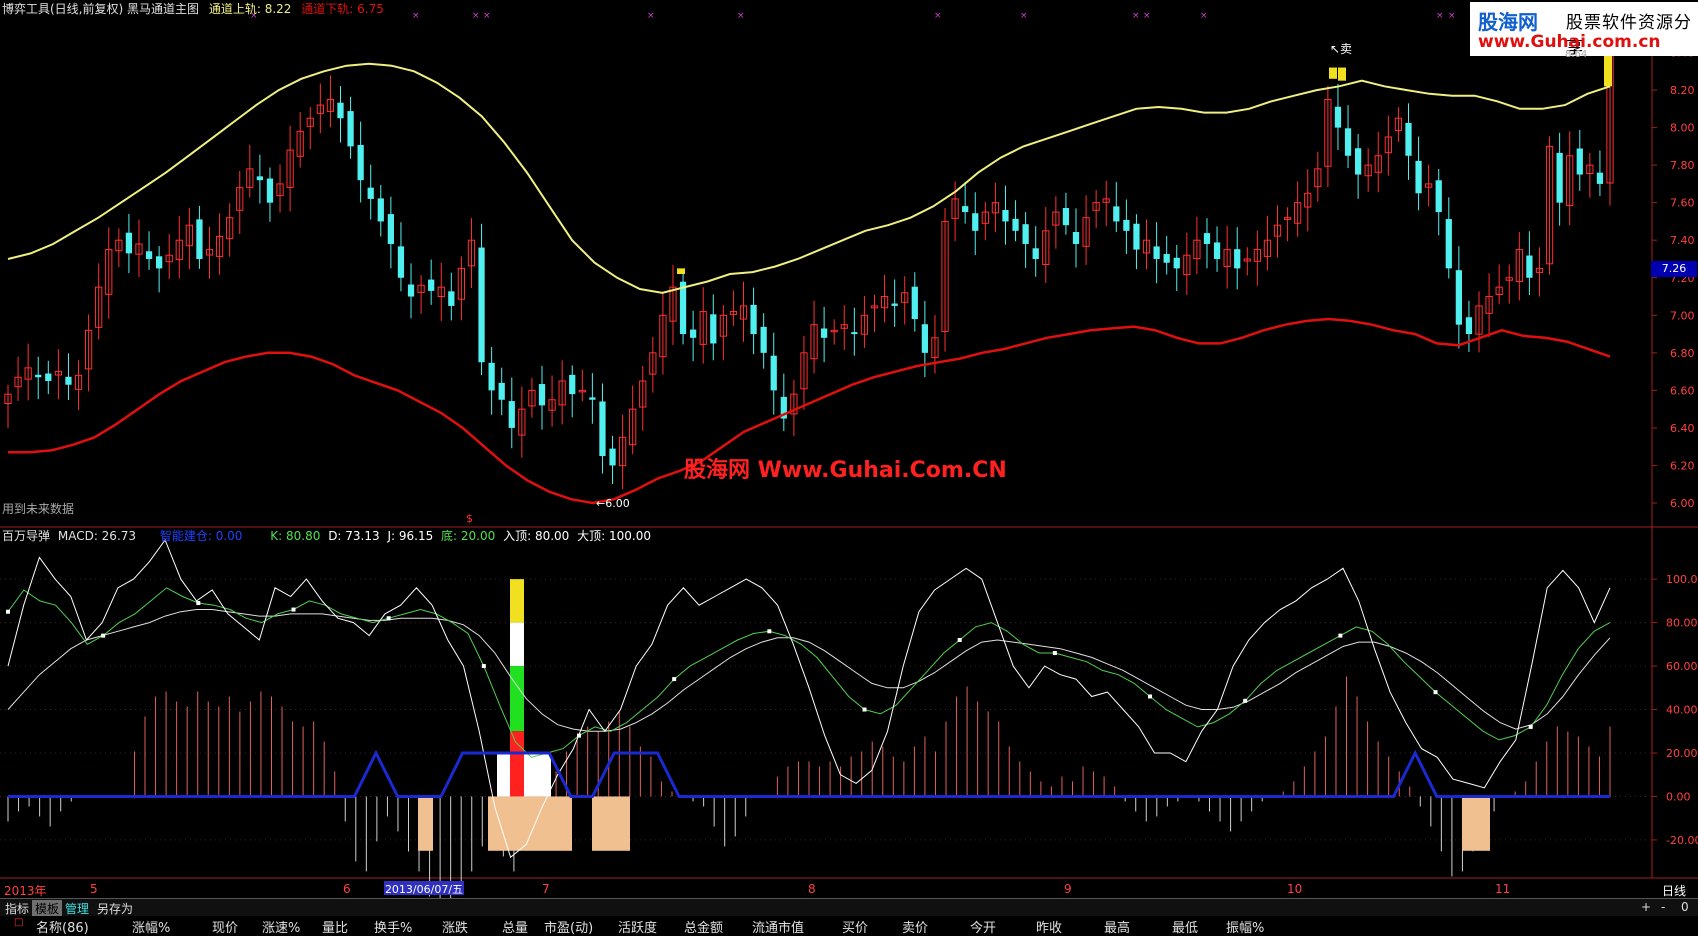 The height and width of the screenshot is (936, 1698). Describe the element at coordinates (1245, 926) in the screenshot. I see `column-amplitude: 振幅%` at that location.